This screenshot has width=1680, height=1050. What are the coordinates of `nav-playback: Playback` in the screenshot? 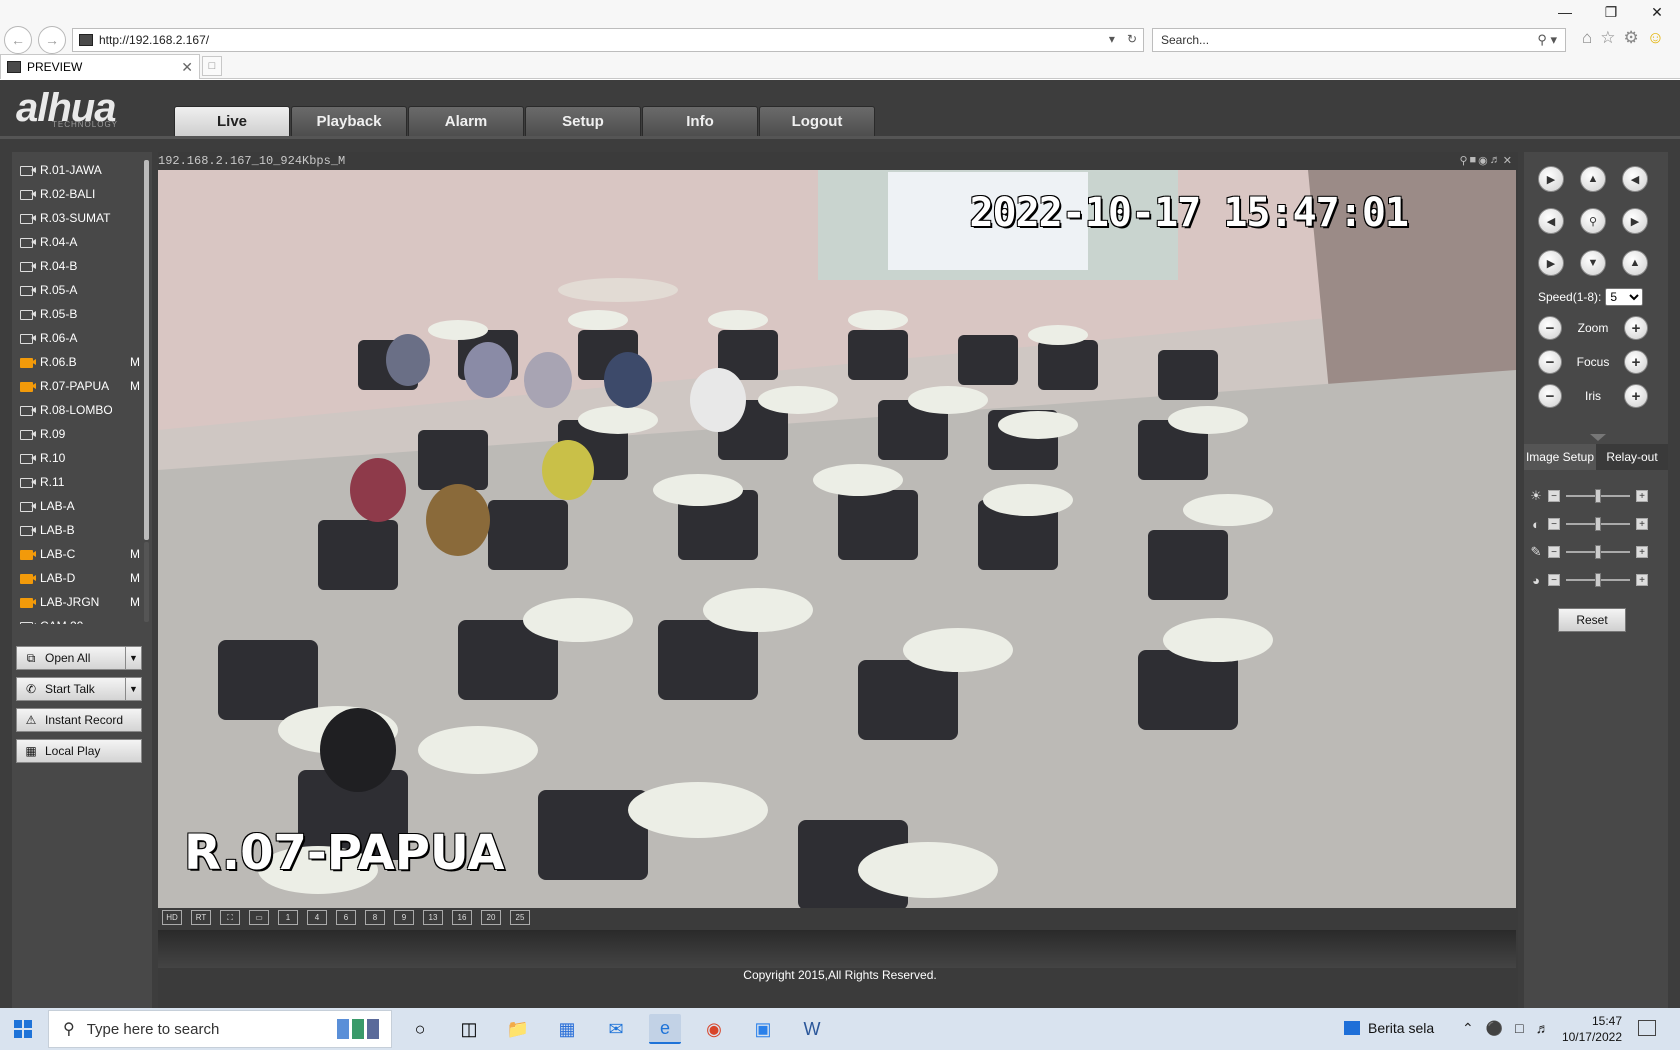 It's located at (349, 121).